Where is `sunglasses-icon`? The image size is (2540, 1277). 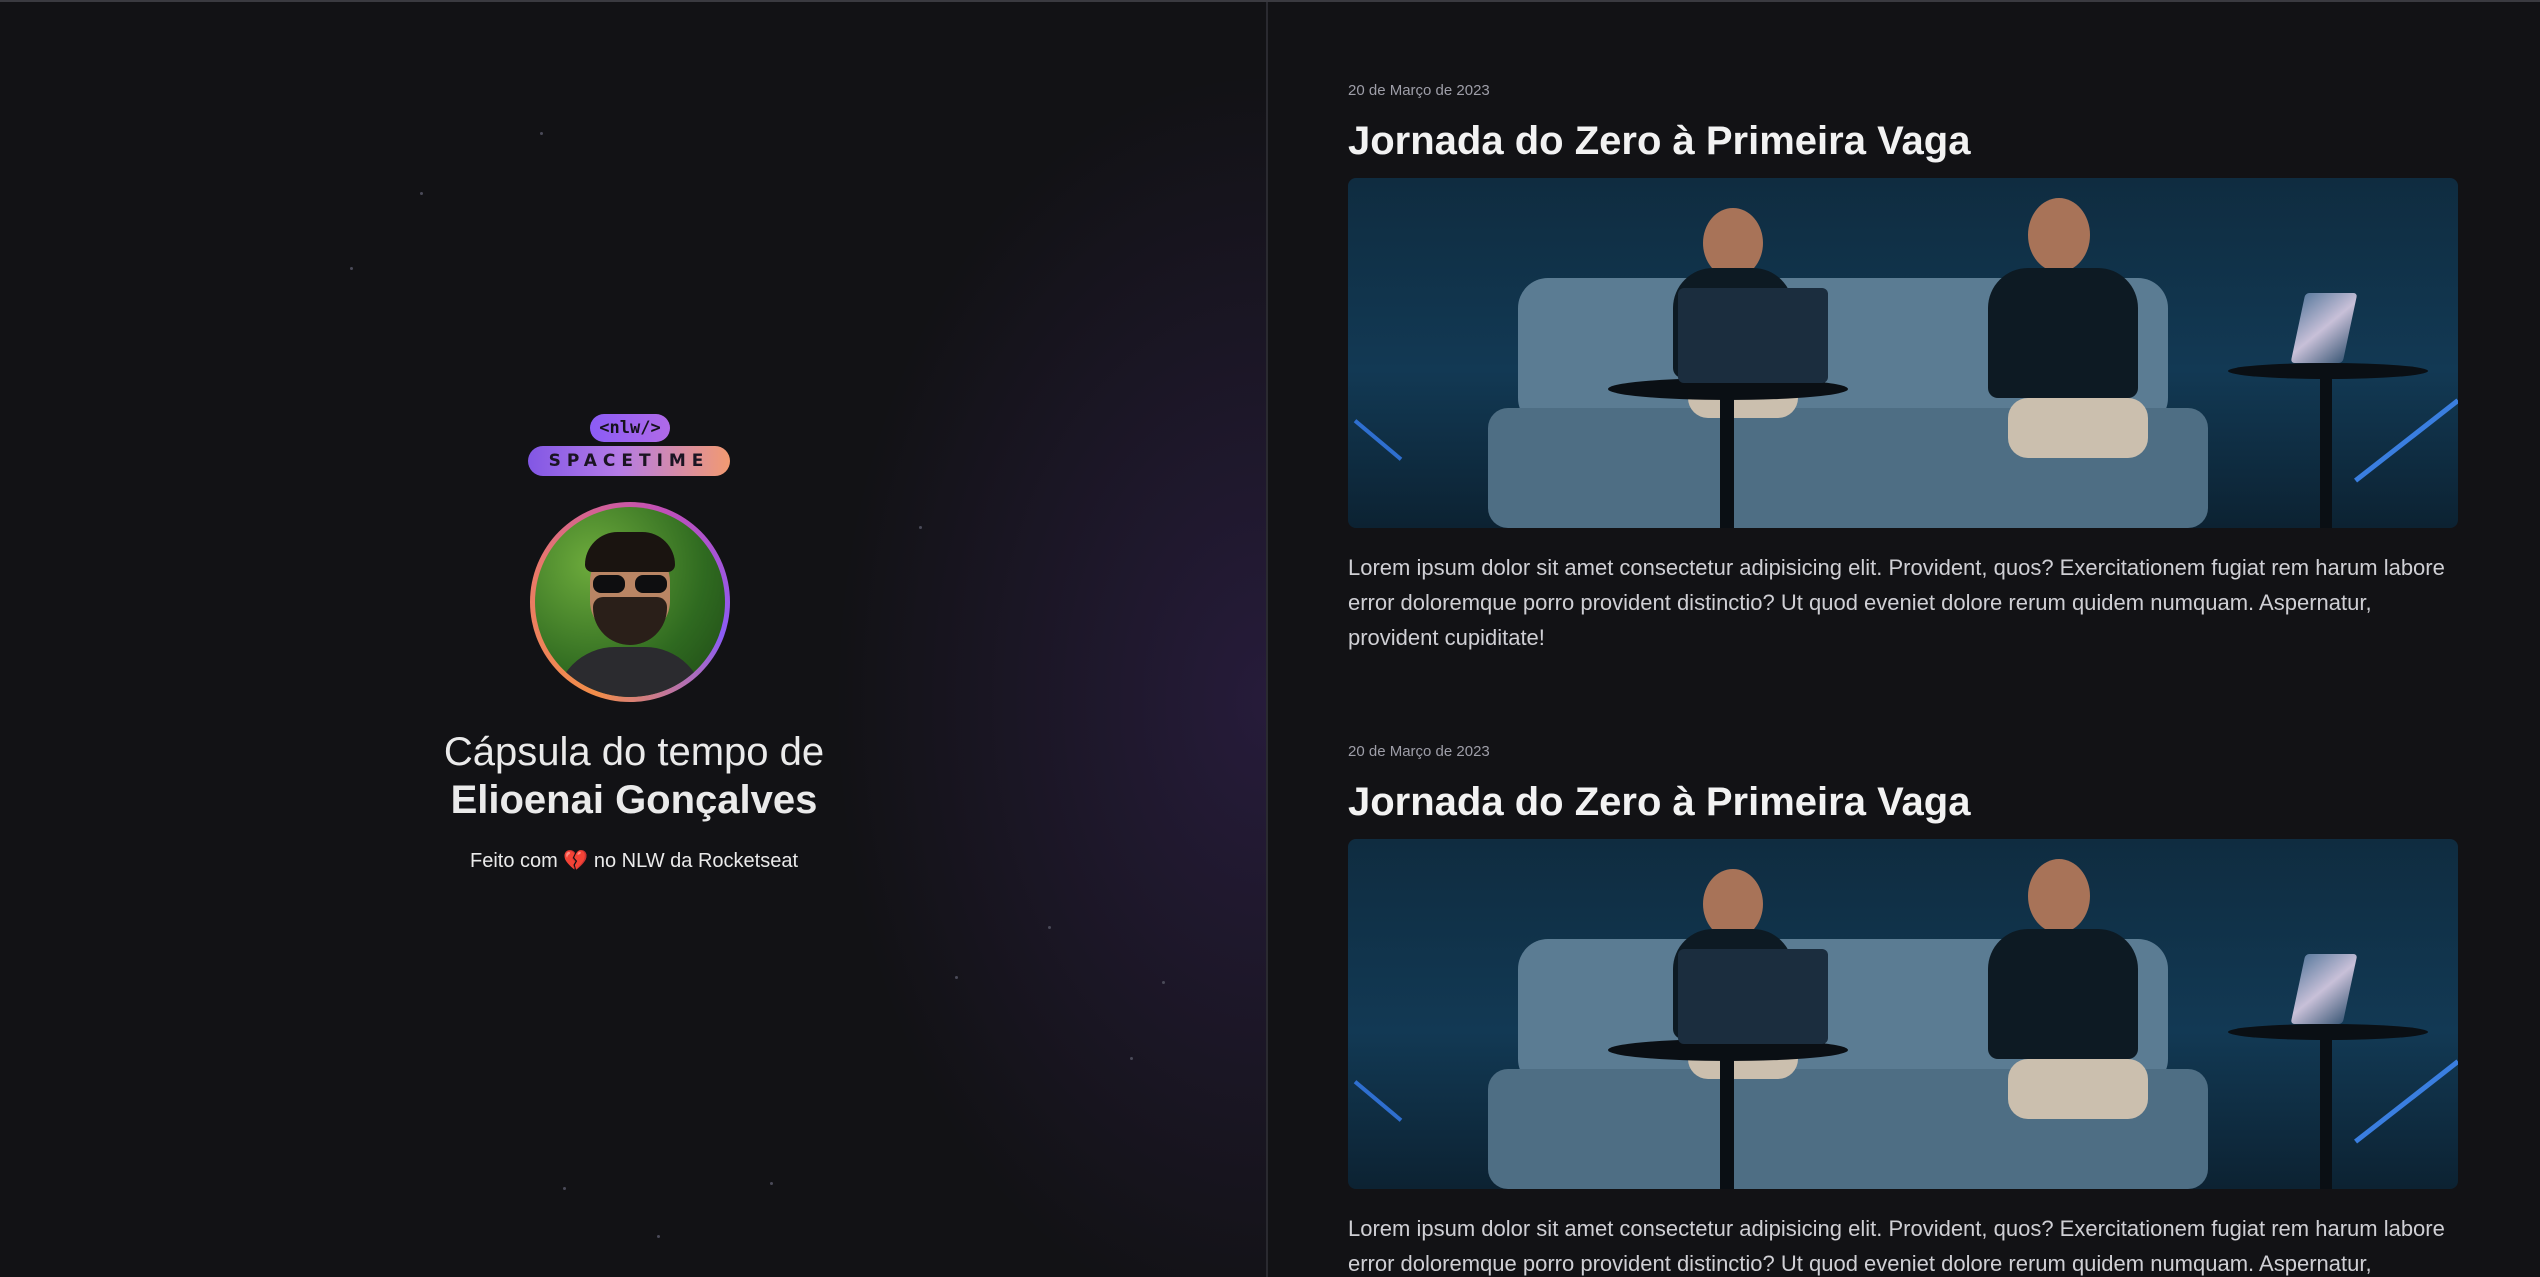 sunglasses-icon is located at coordinates (630, 584).